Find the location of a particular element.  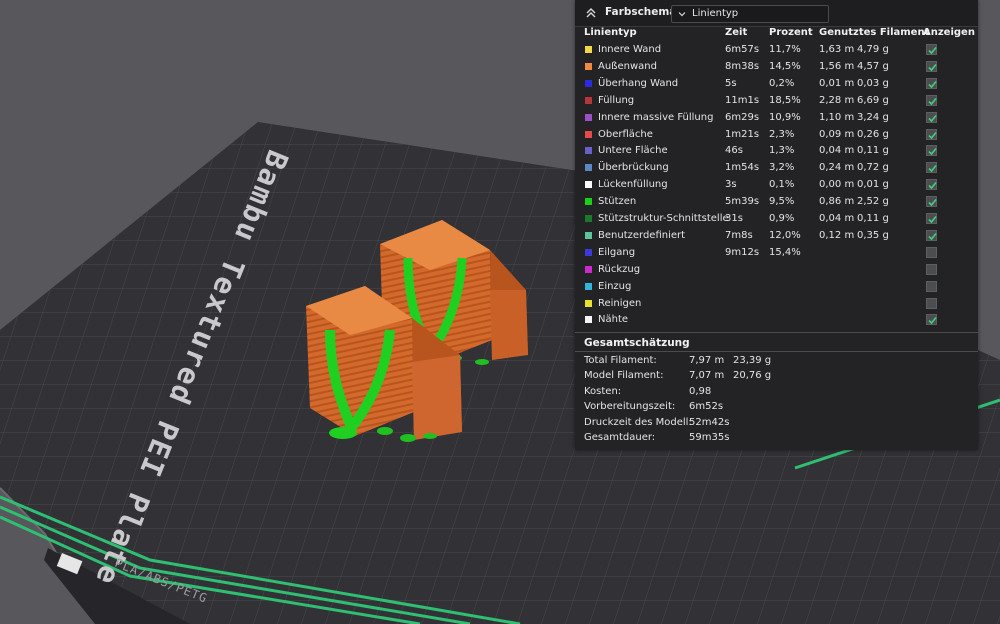

line-weight: 0,11 g is located at coordinates (873, 151).